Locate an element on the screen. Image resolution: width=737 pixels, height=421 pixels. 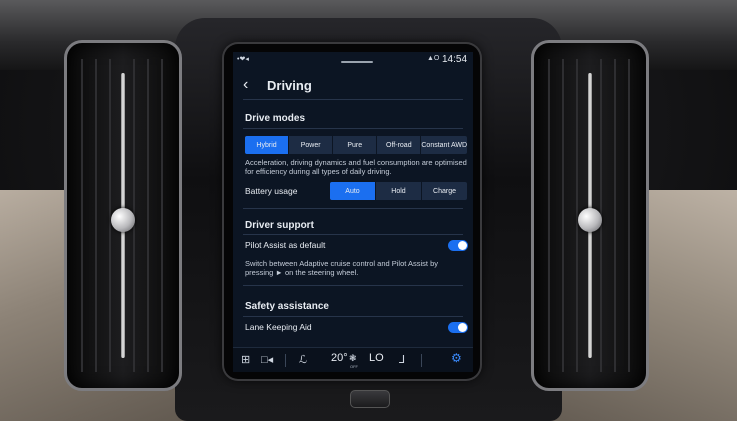
connection-icons: •❤◂ is located at coordinates (243, 59).